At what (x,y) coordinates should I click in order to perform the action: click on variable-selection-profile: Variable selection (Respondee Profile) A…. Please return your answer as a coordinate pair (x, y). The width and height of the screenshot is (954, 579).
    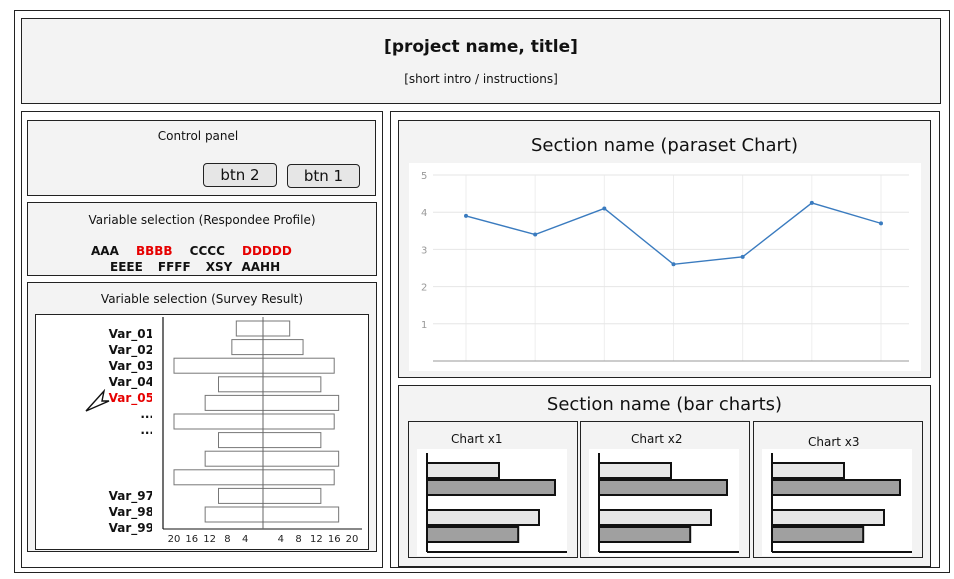
    Looking at the image, I should click on (202, 239).